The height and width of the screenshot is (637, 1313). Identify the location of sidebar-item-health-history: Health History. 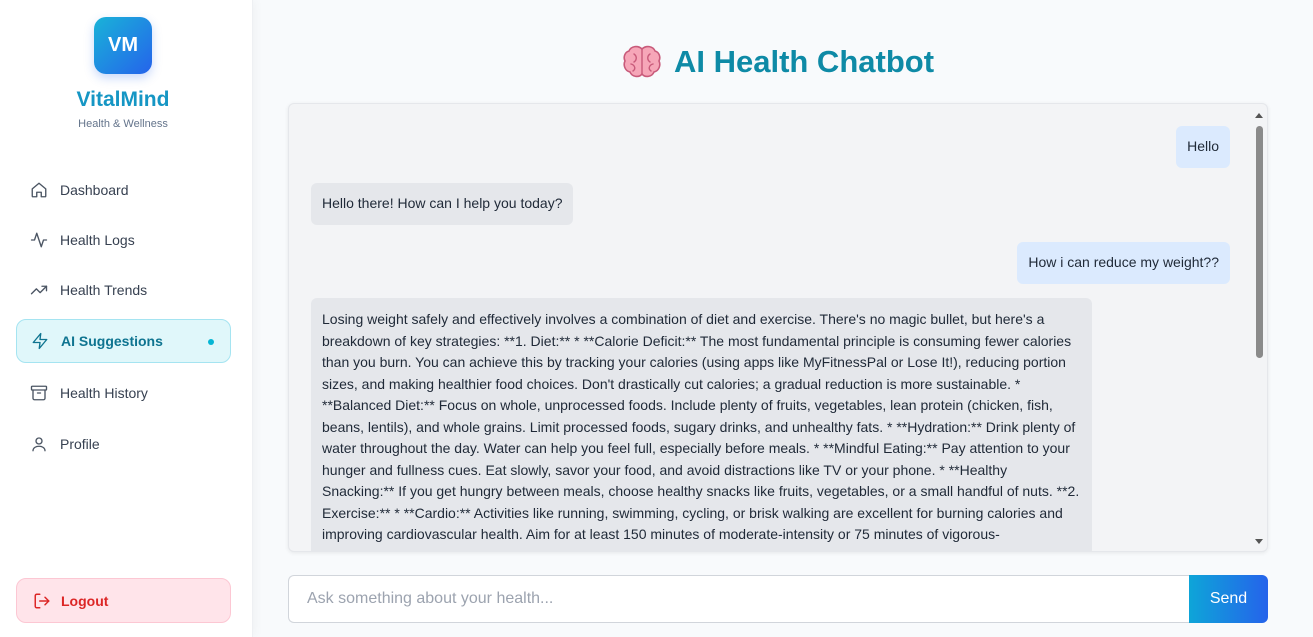
(123, 393).